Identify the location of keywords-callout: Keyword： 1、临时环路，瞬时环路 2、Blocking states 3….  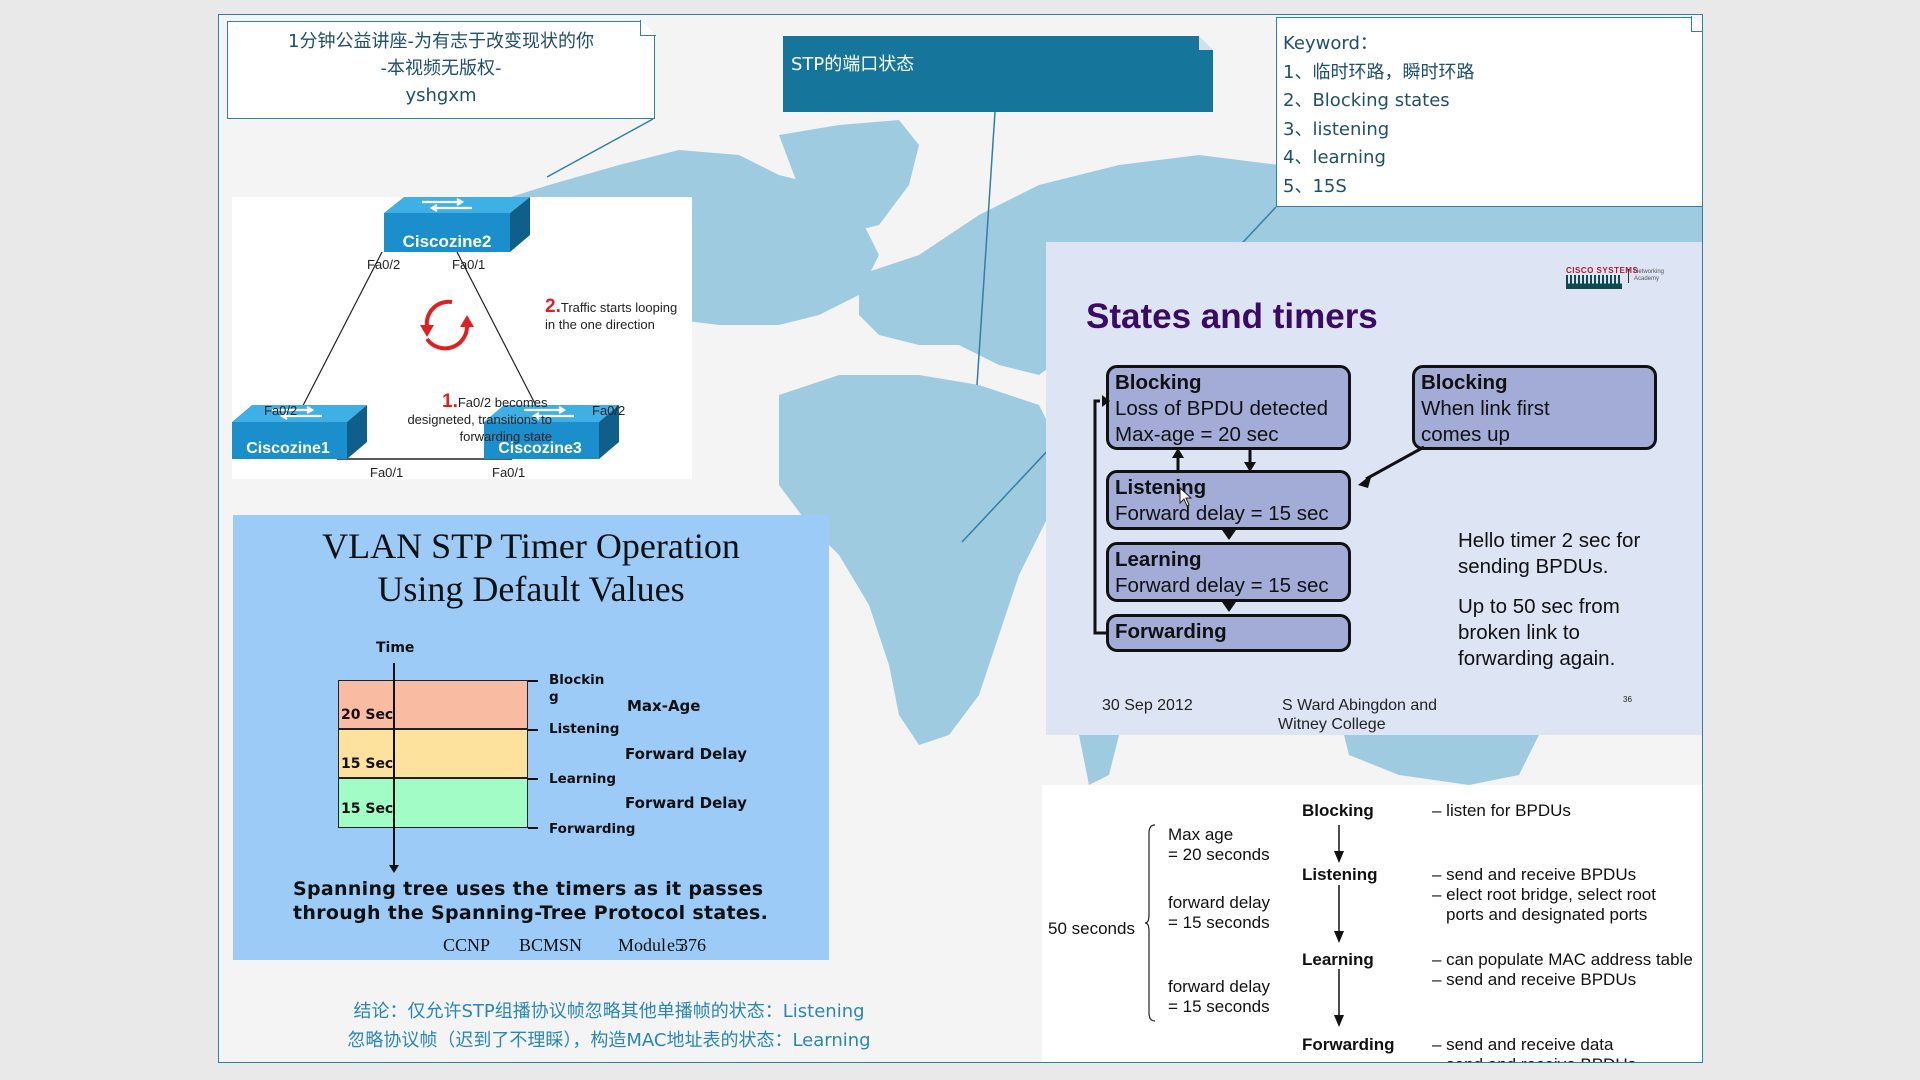
(1489, 111).